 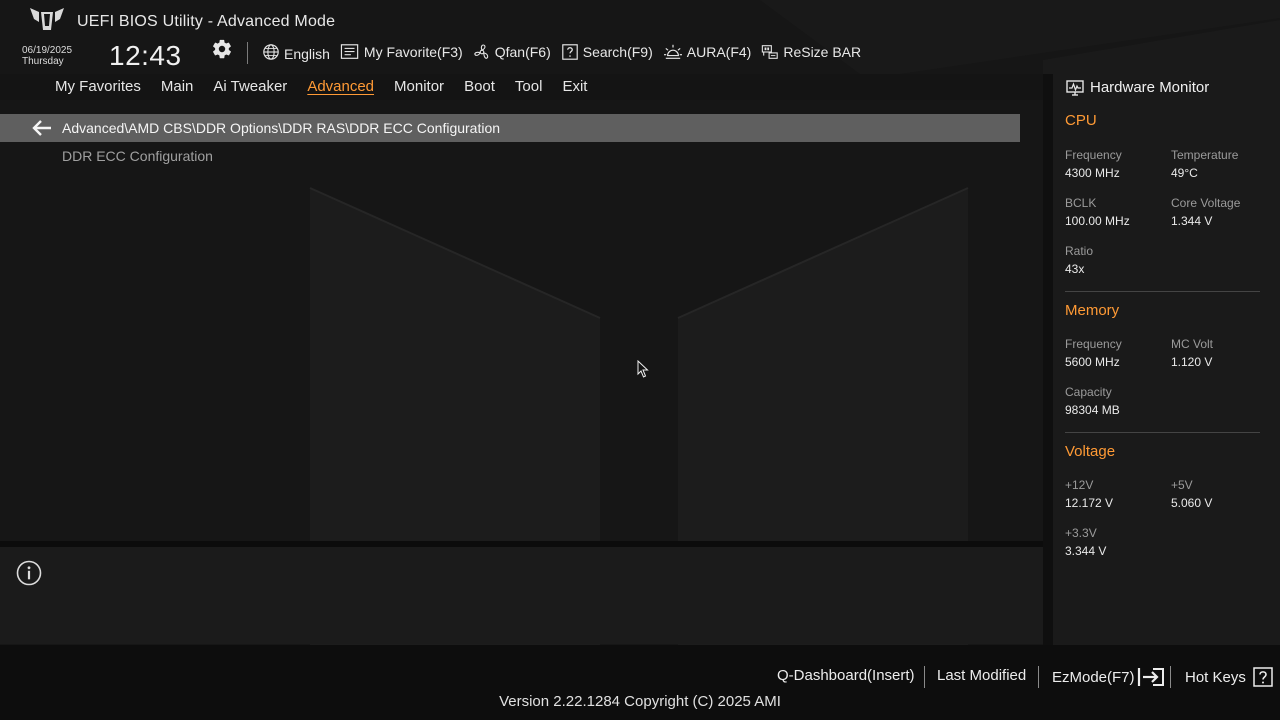 I want to click on search-help-icon, so click(x=569, y=52).